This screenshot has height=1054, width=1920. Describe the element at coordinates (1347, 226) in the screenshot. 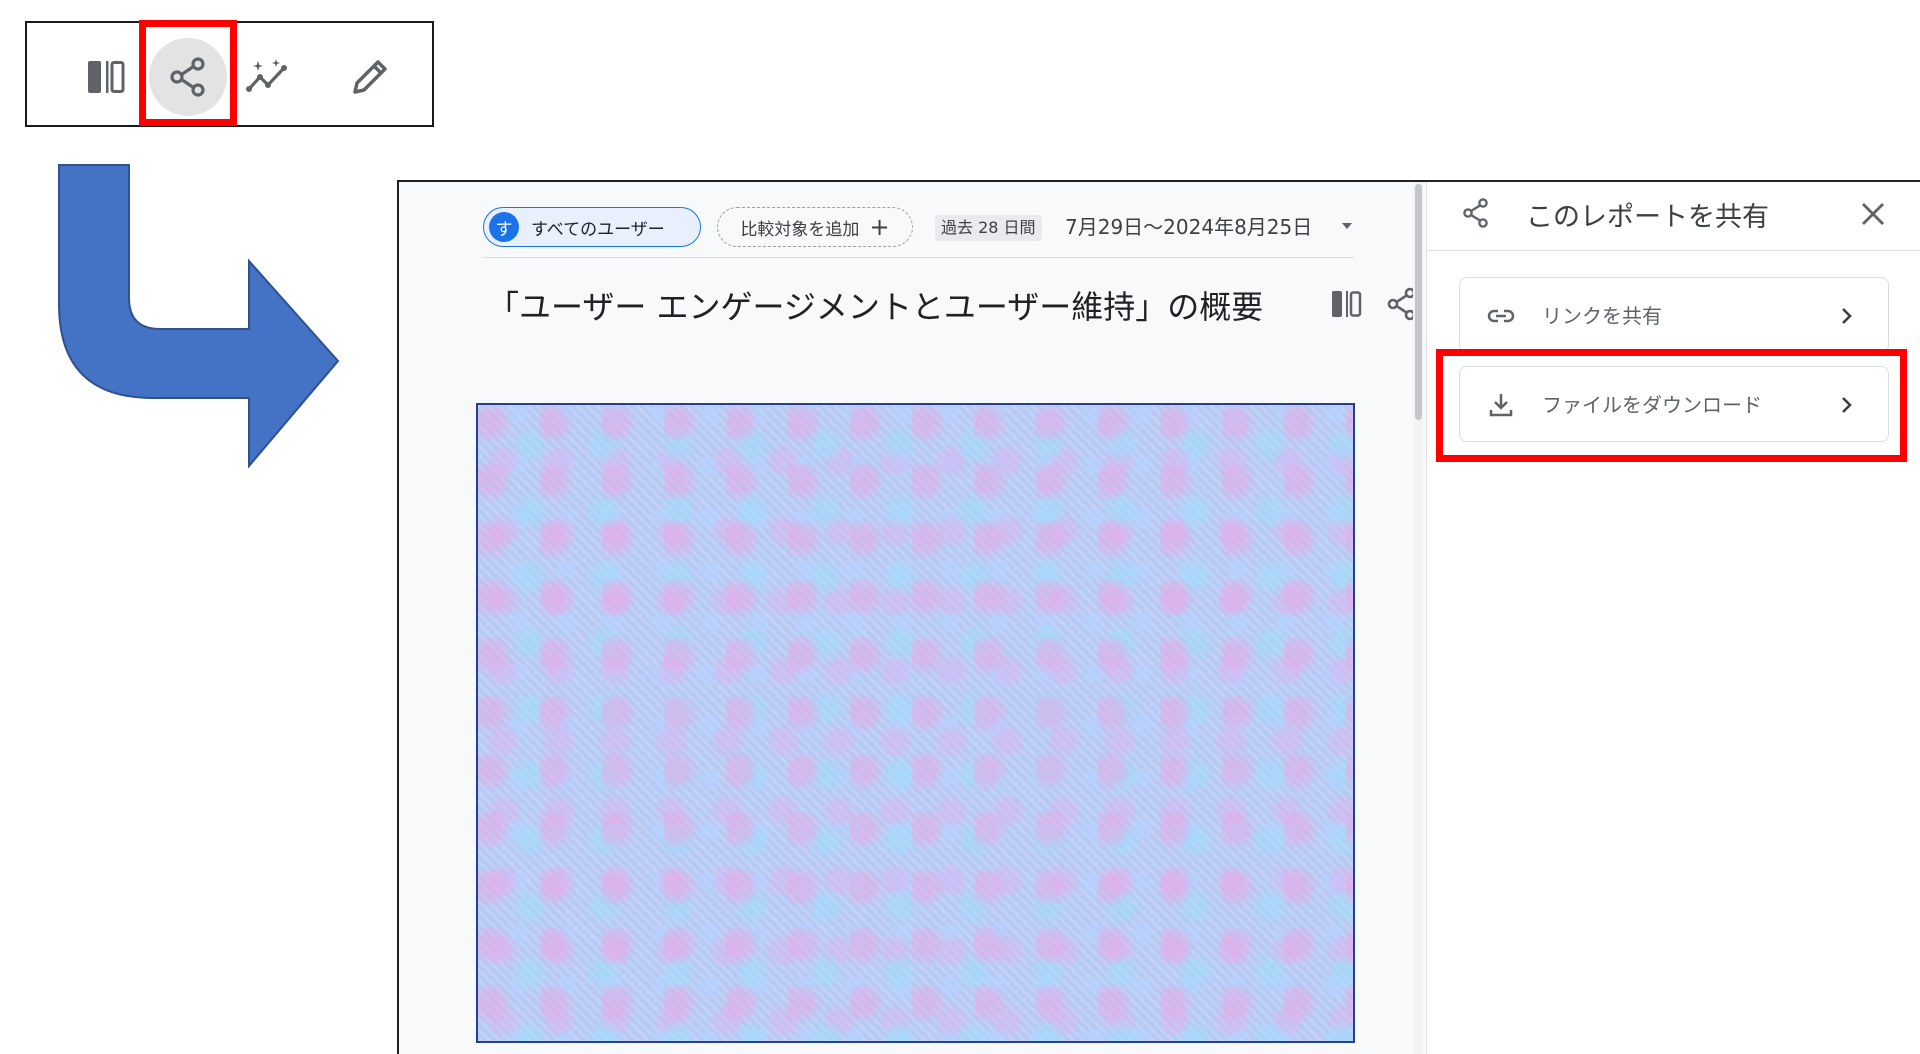

I see `caret-down-icon` at that location.